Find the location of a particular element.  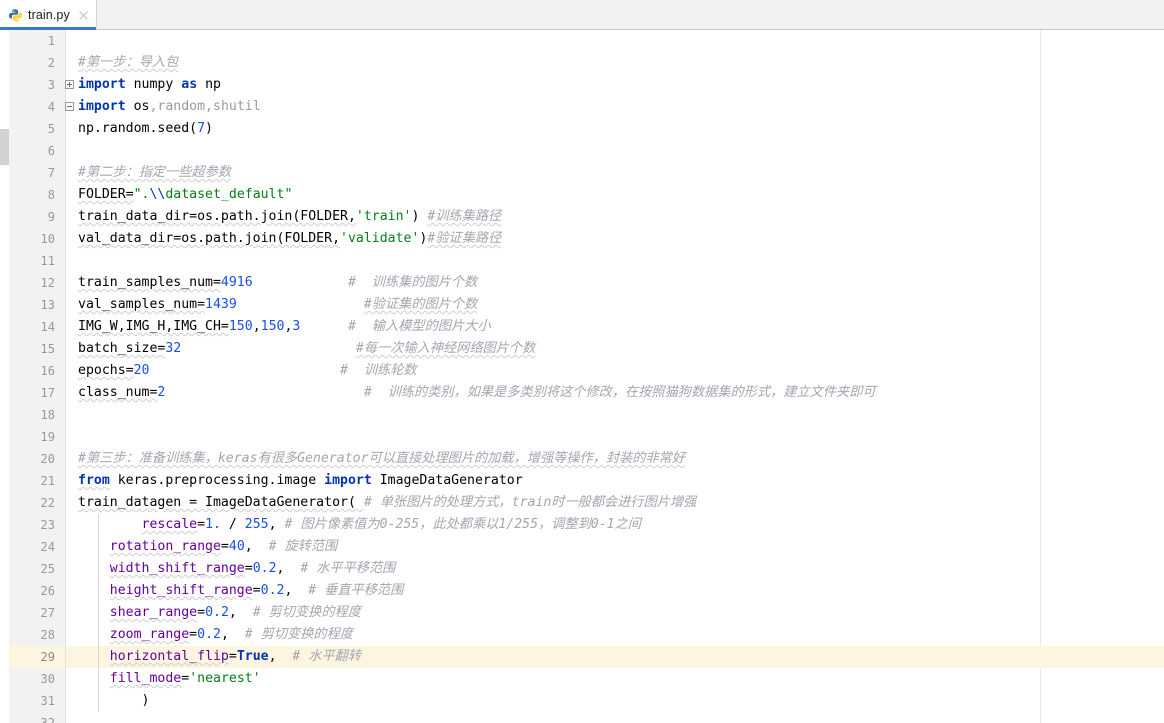

code-line-14: IMG_W,IMG_H,IMG_CH=150,150,3 # 输入模型的图片大小 is located at coordinates (615, 327).